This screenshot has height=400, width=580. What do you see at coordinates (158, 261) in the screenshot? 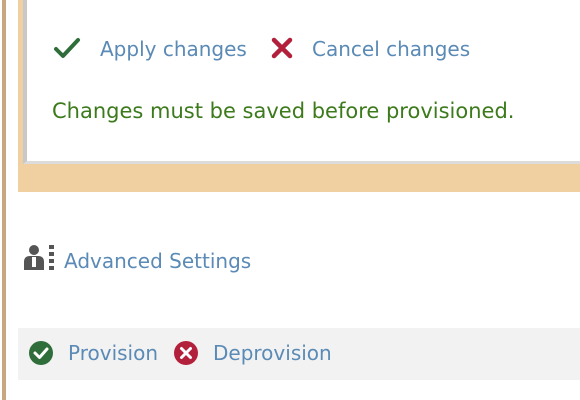
I see `advanced-settings-label: Advanced Settings` at bounding box center [158, 261].